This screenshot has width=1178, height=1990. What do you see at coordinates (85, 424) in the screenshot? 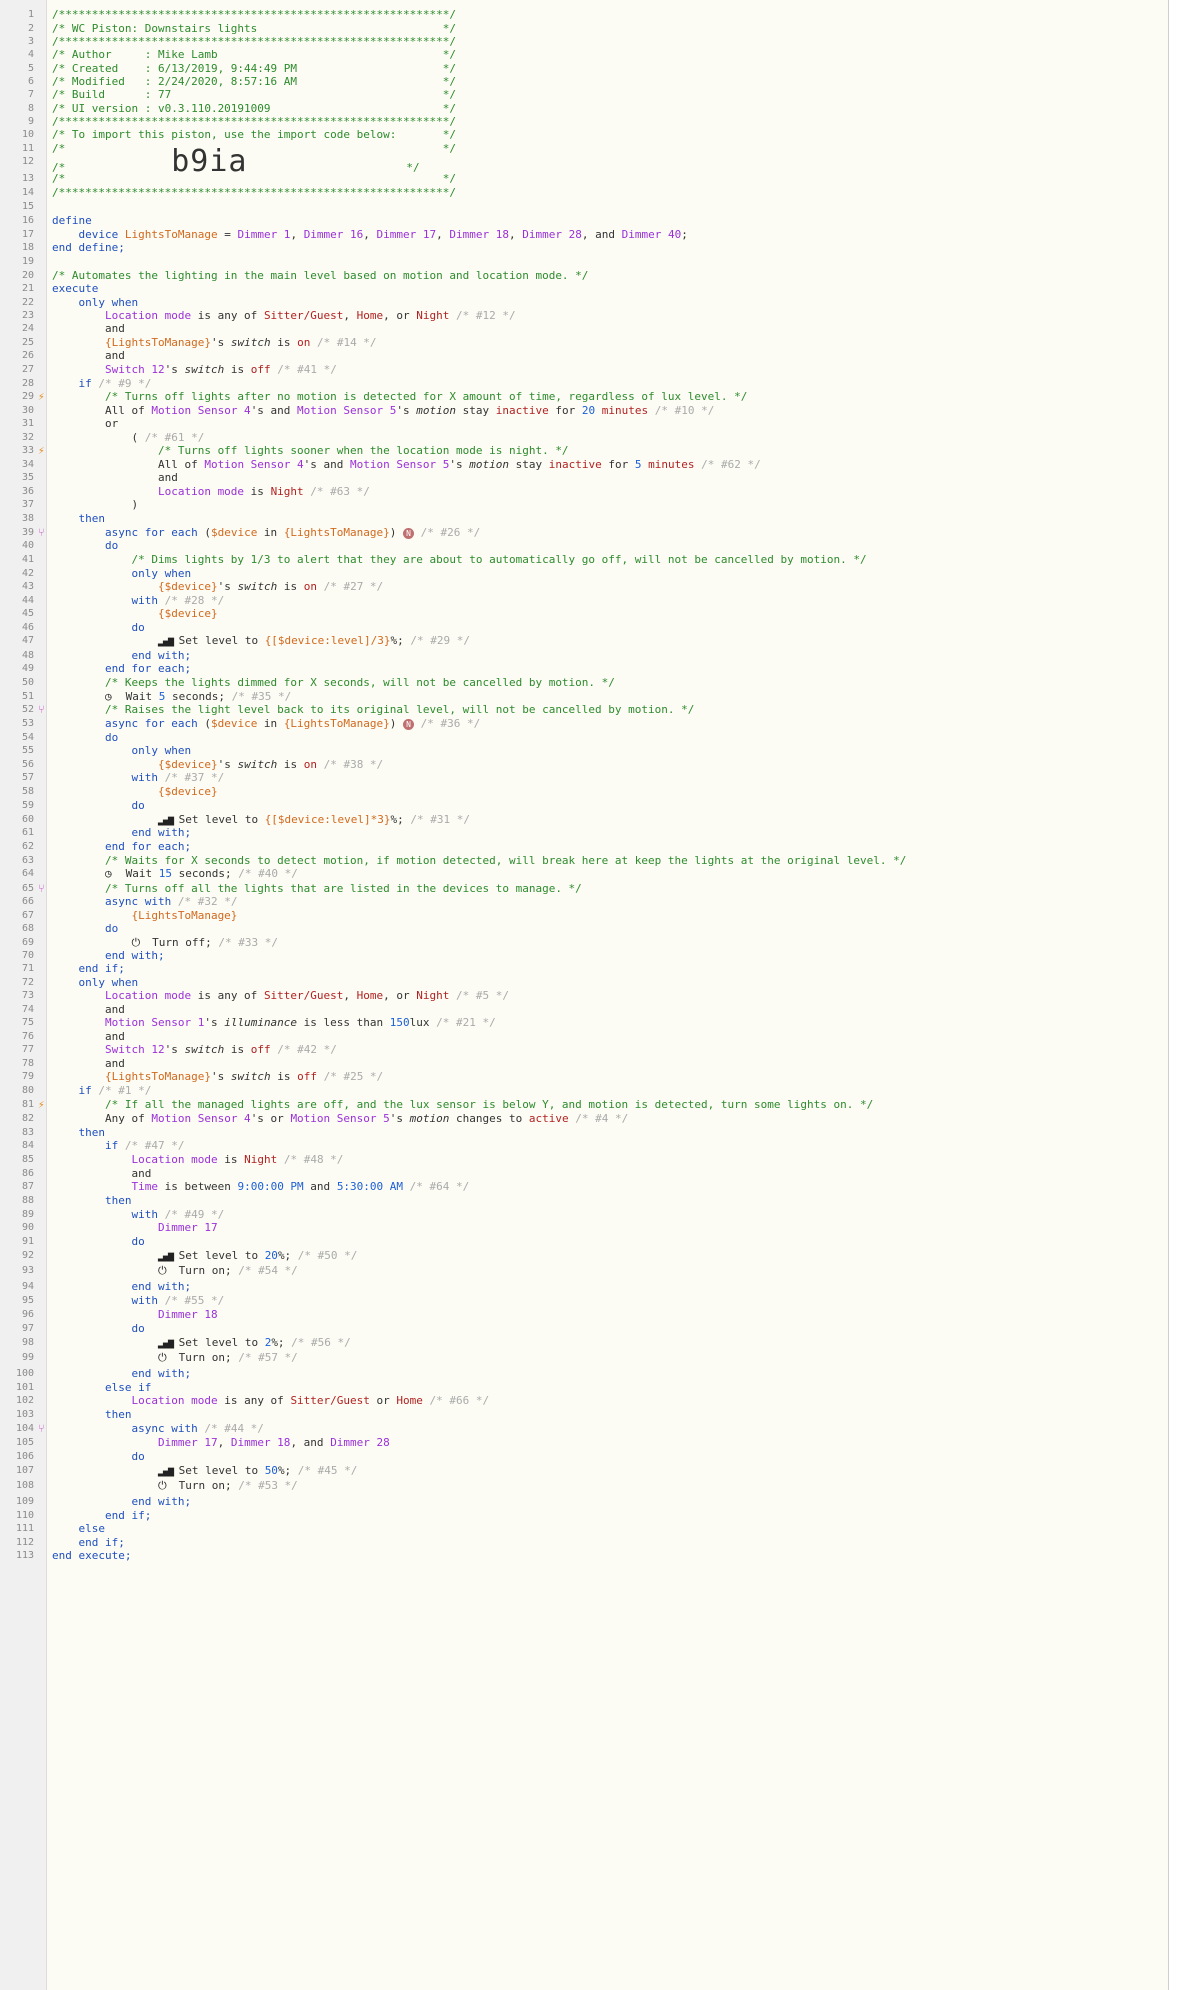
I see `code-line: or` at bounding box center [85, 424].